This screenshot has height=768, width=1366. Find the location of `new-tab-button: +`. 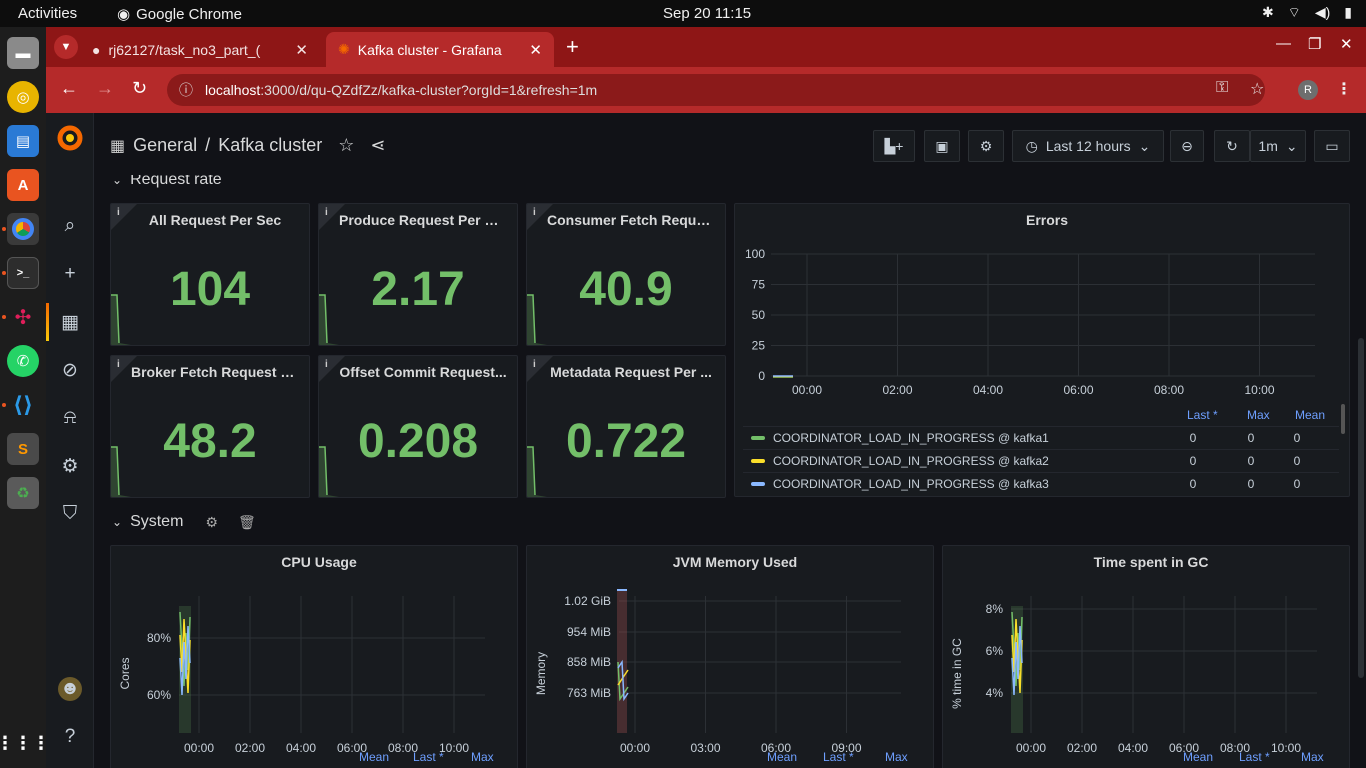

new-tab-button: + is located at coordinates (572, 47).